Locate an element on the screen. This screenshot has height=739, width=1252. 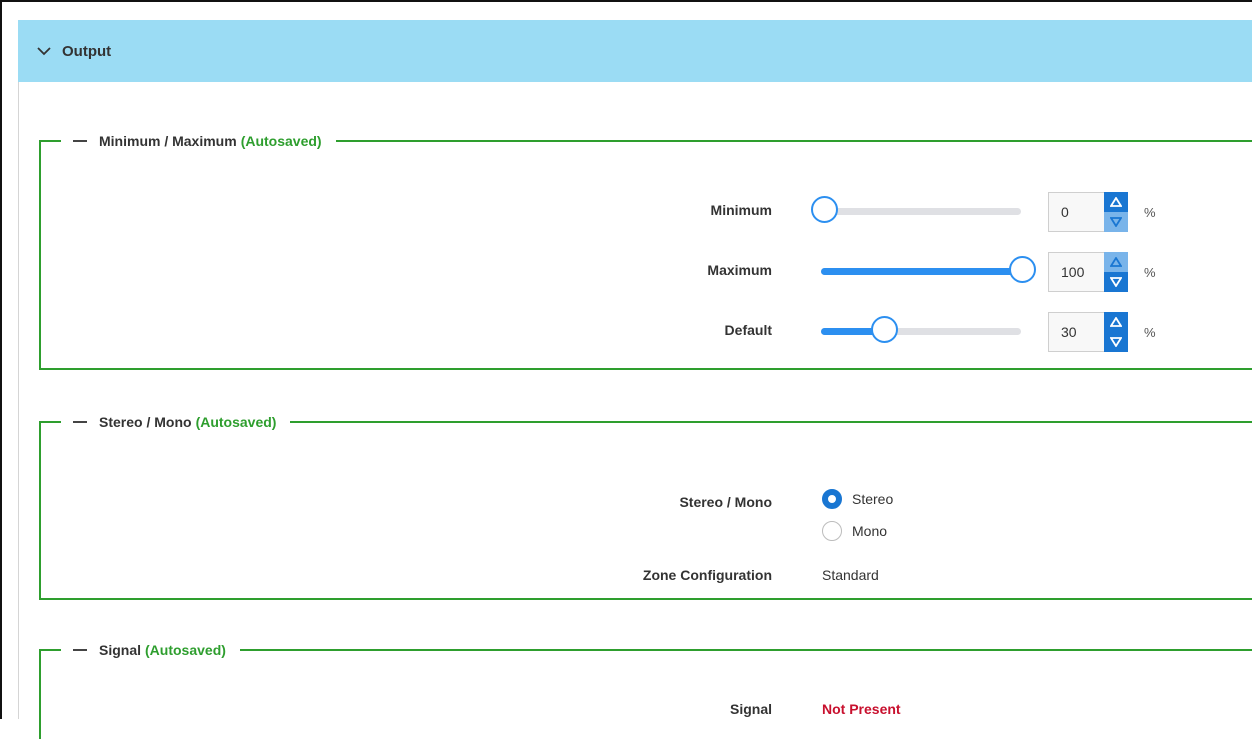
signal-label: Signal is located at coordinates (750, 709).